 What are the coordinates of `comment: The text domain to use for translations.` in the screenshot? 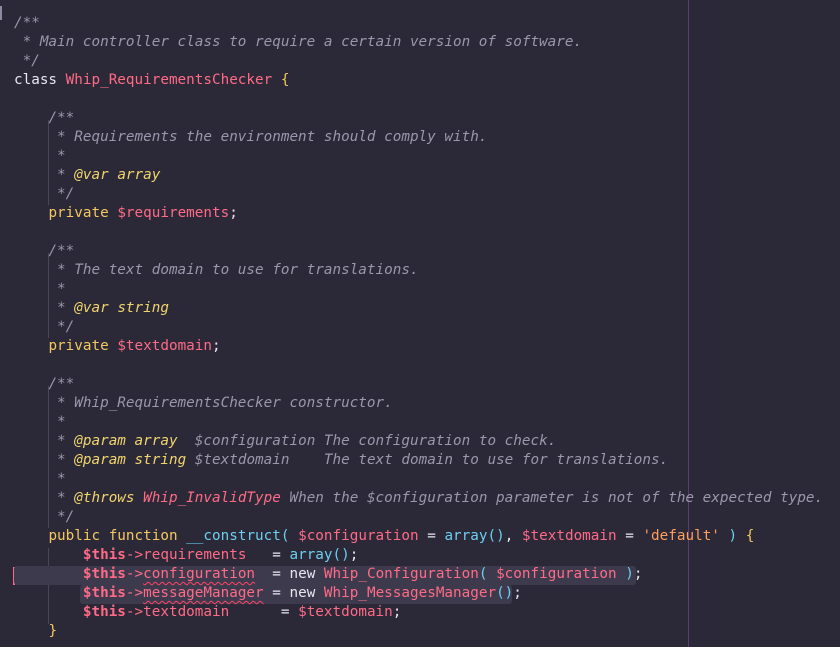 It's located at (479, 460).